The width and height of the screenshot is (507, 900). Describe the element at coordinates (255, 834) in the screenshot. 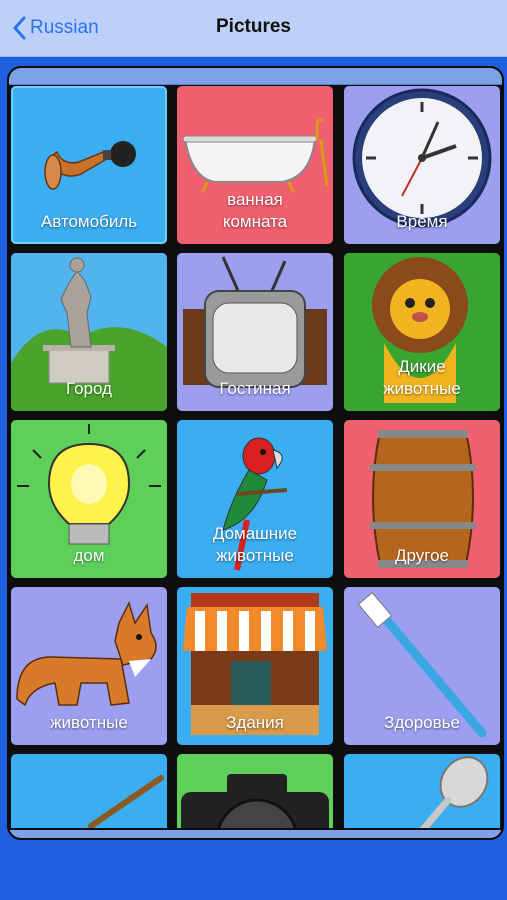

I see `grid-footer-bar` at that location.